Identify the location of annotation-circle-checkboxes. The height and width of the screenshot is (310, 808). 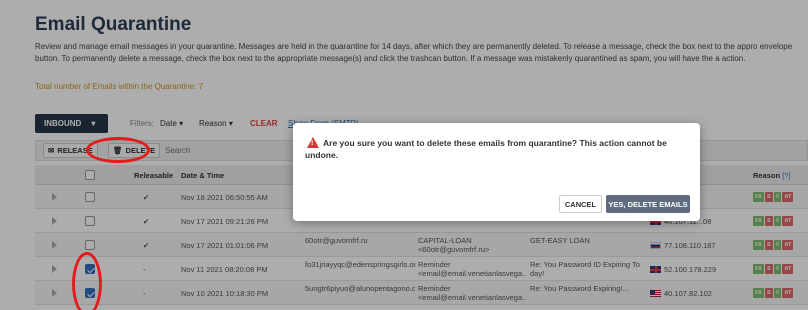
(87, 281).